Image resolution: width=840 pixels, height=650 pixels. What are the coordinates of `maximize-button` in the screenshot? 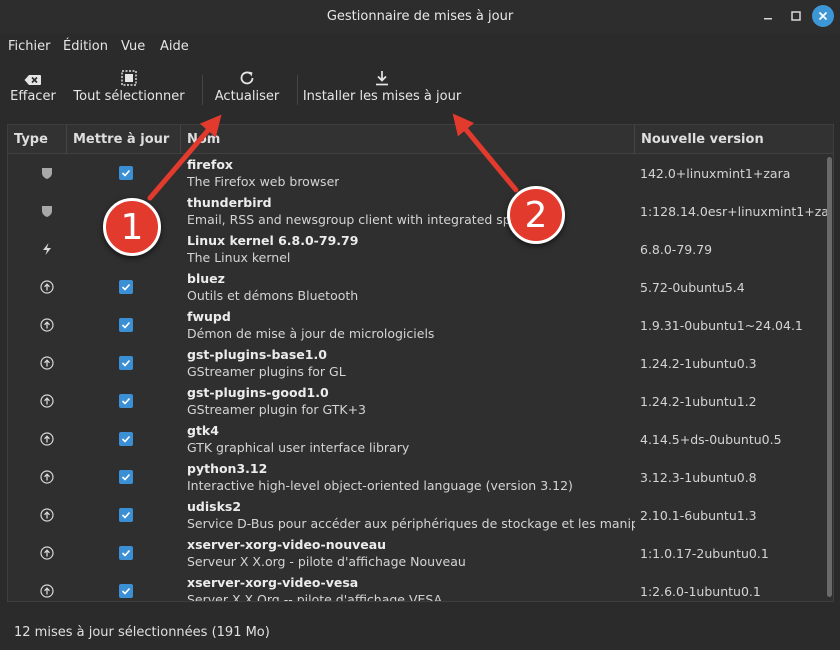 It's located at (796, 16).